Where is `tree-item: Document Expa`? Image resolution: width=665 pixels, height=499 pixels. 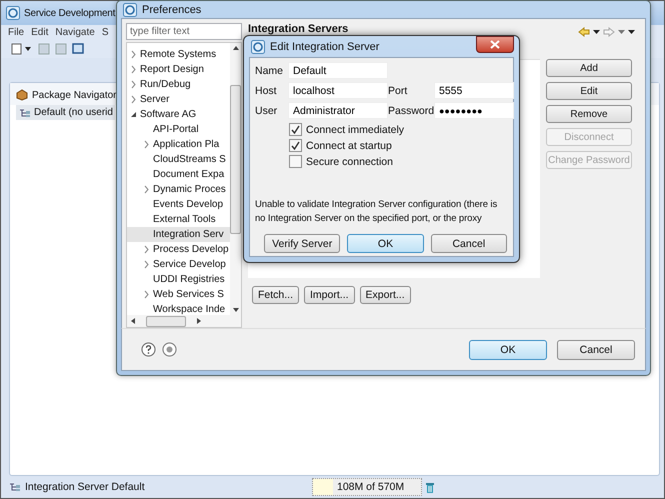
tree-item: Document Expa is located at coordinates (178, 174).